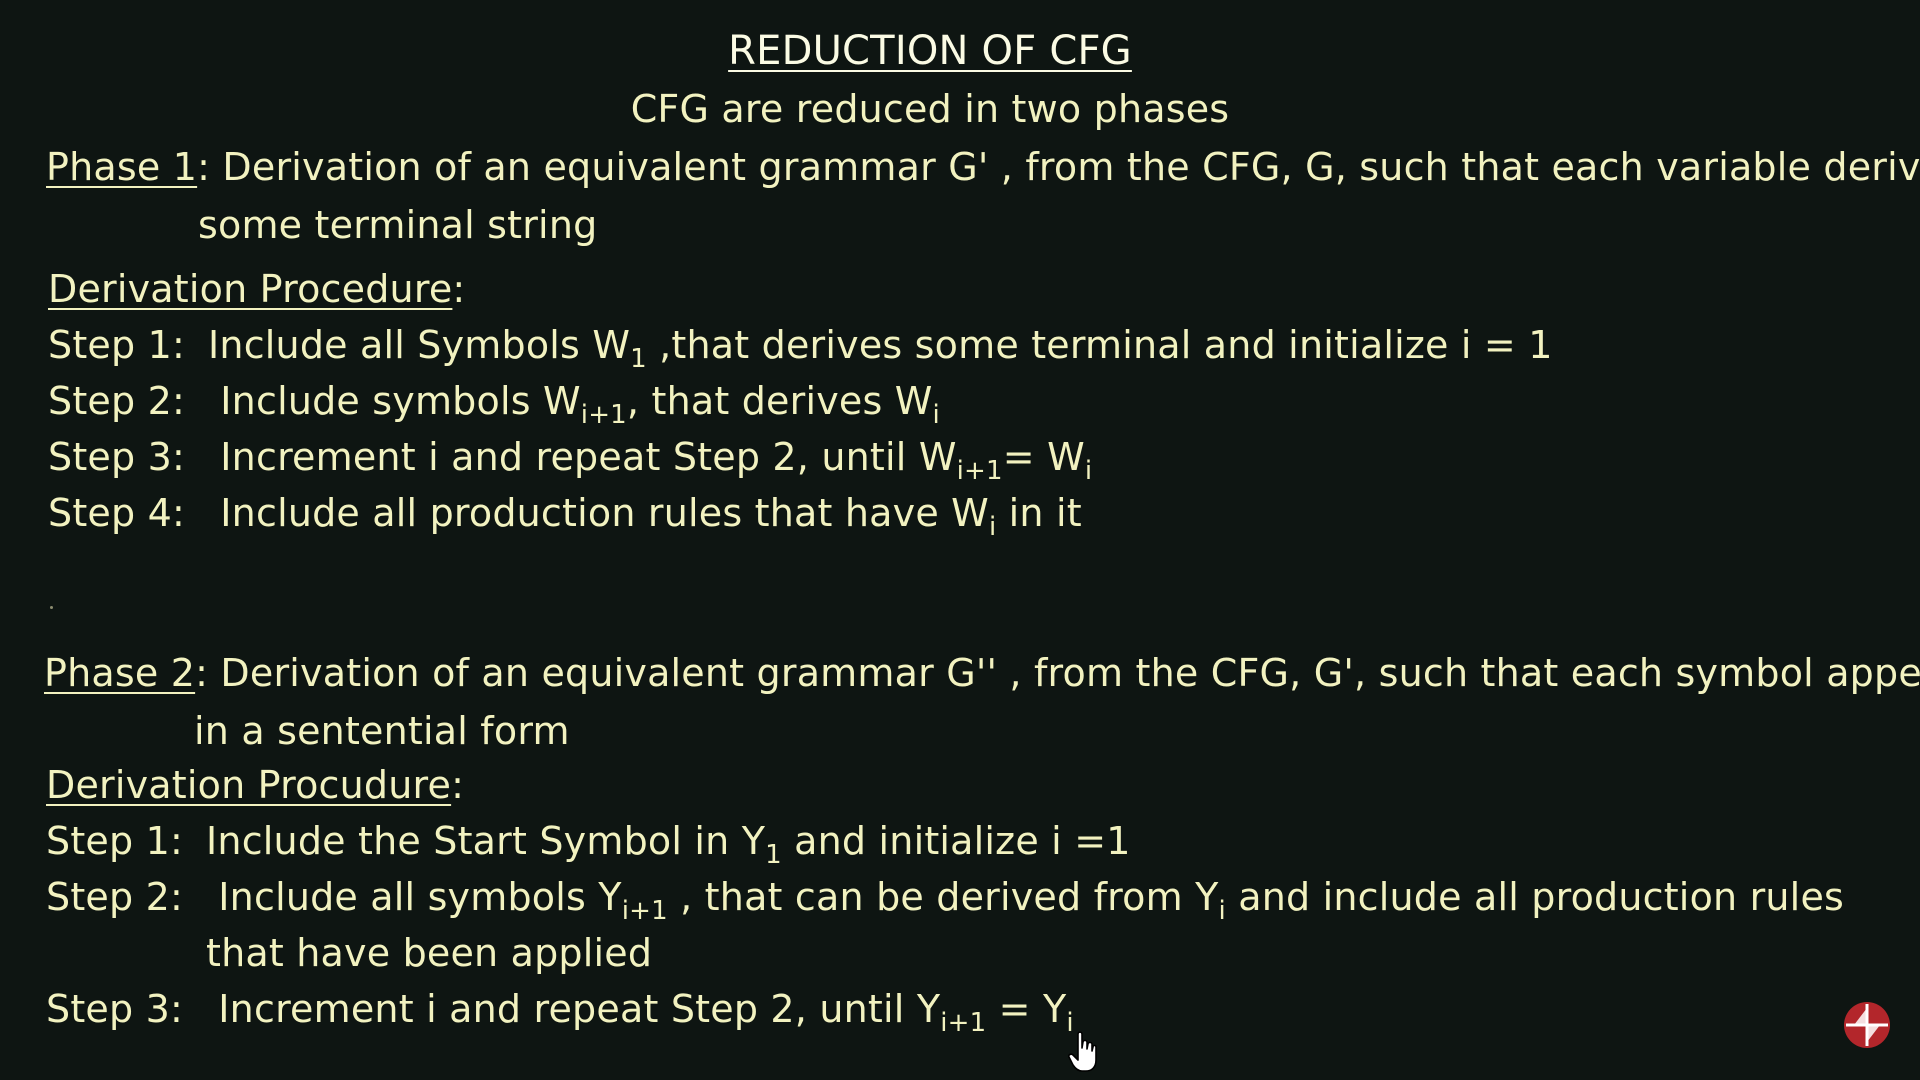 This screenshot has height=1080, width=1920. I want to click on step-text: Increment i and repeat Step 2, until Y, so click(573, 1009).